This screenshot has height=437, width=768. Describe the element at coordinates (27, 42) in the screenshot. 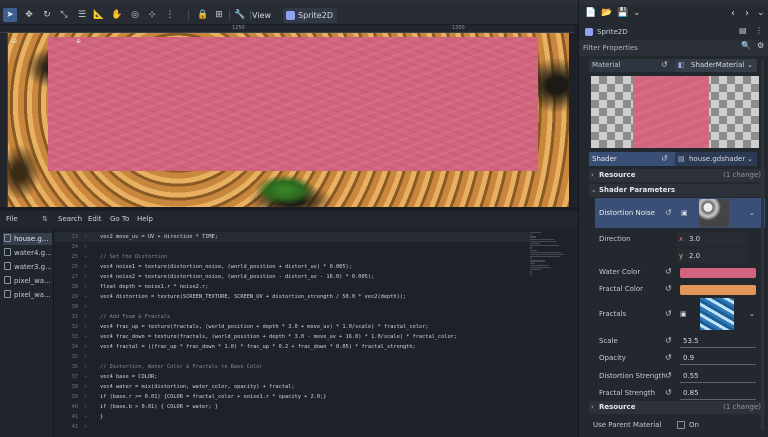

I see `zoom-level: ···` at that location.